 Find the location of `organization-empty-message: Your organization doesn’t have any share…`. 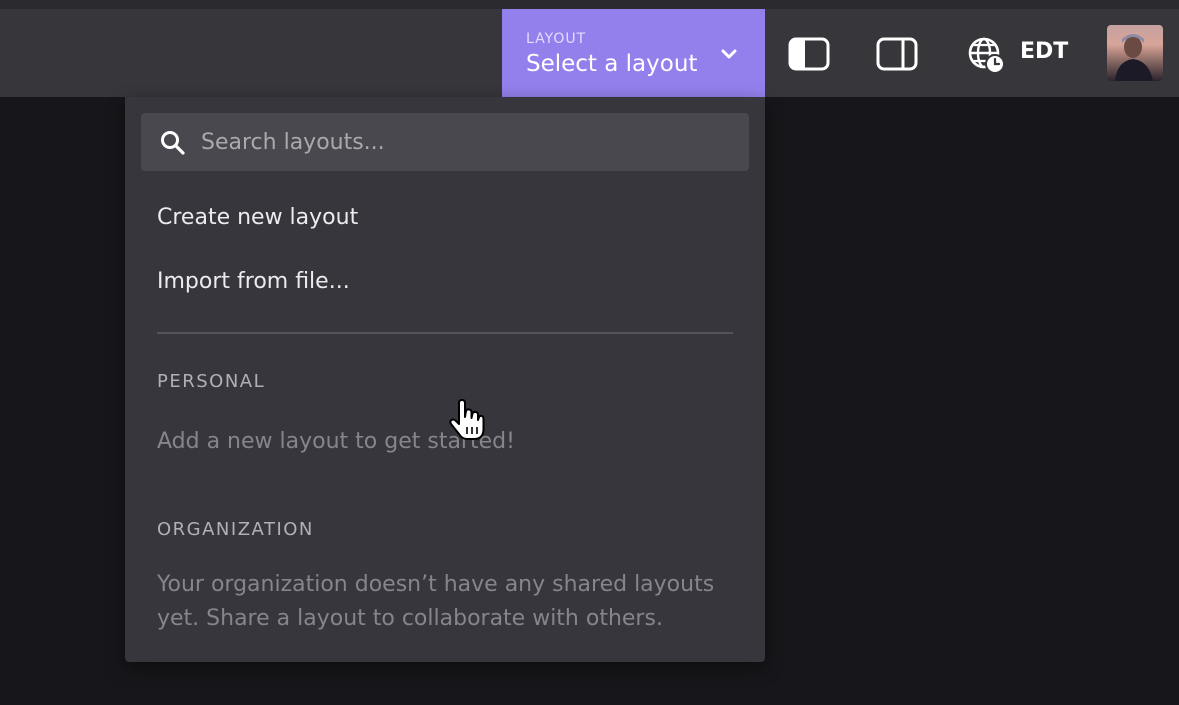

organization-empty-message: Your organization doesn’t have any share… is located at coordinates (436, 601).